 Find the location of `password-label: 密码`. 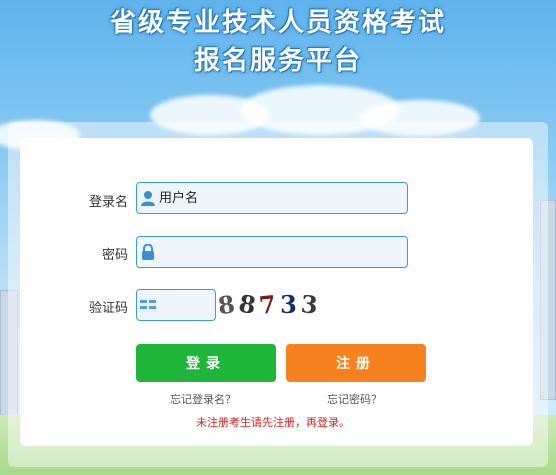

password-label: 密码 is located at coordinates (114, 255).